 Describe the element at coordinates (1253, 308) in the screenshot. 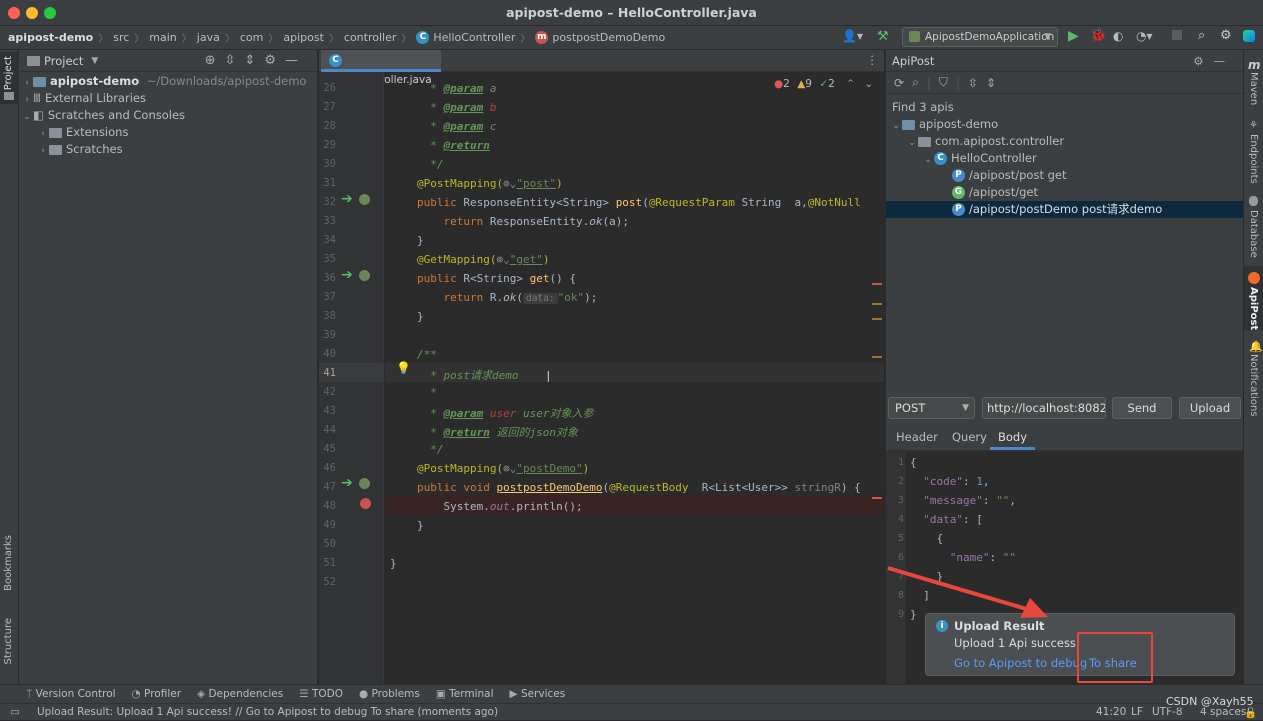

I see `apipost-tool-button: ApiPost` at that location.